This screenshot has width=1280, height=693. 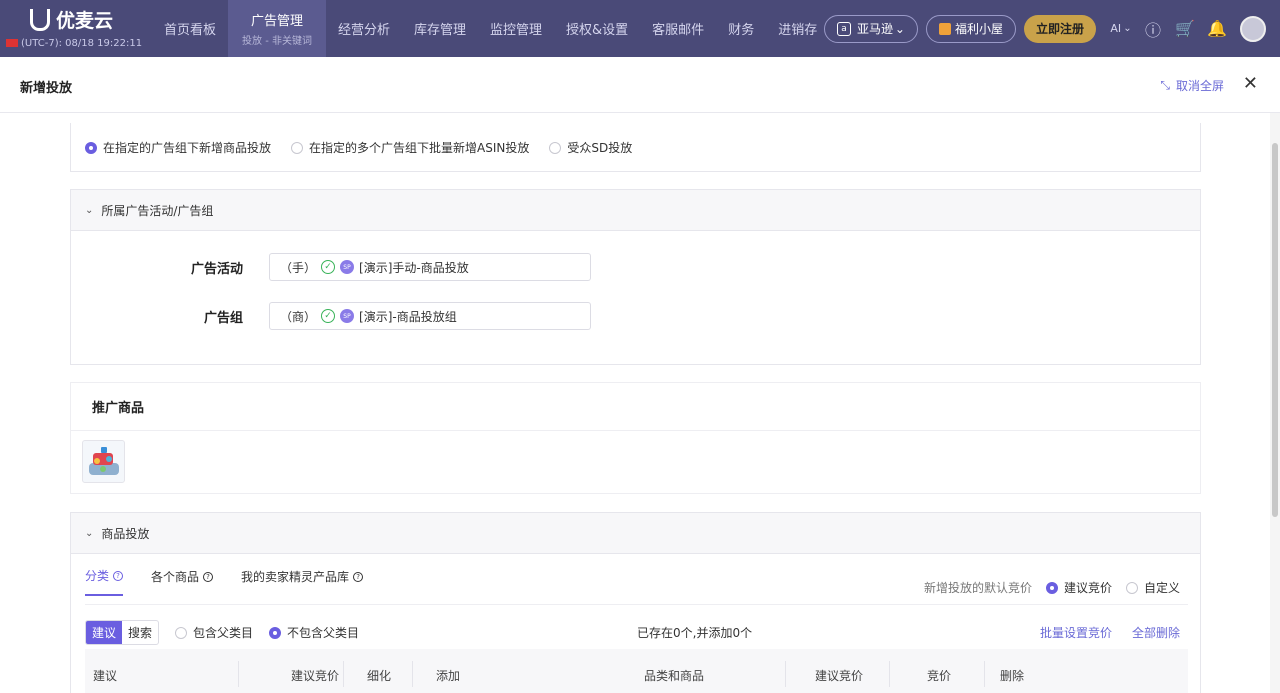 What do you see at coordinates (1078, 587) in the screenshot?
I see `bid-option-suggested: 建议竞价` at bounding box center [1078, 587].